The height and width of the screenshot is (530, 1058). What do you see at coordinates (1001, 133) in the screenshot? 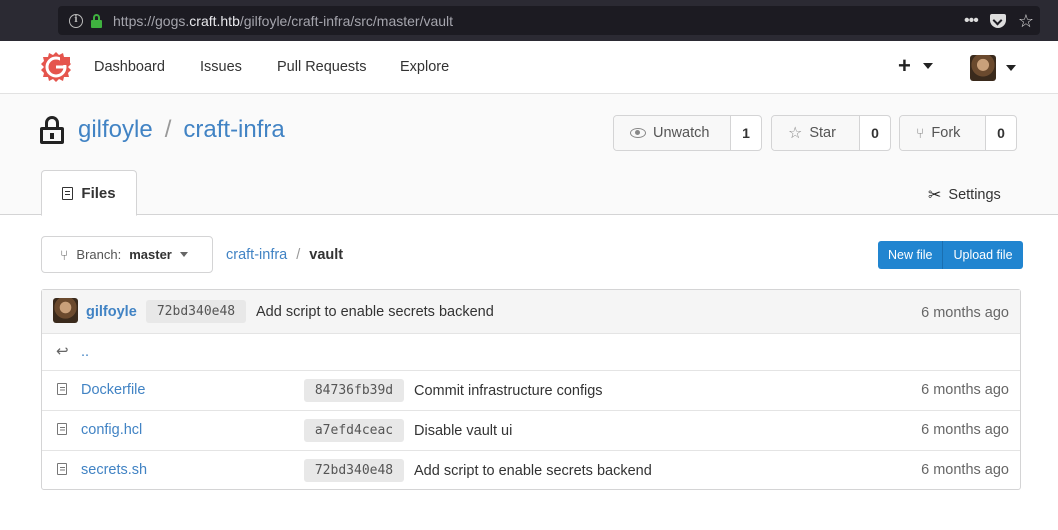
I see `fork-count: 0` at bounding box center [1001, 133].